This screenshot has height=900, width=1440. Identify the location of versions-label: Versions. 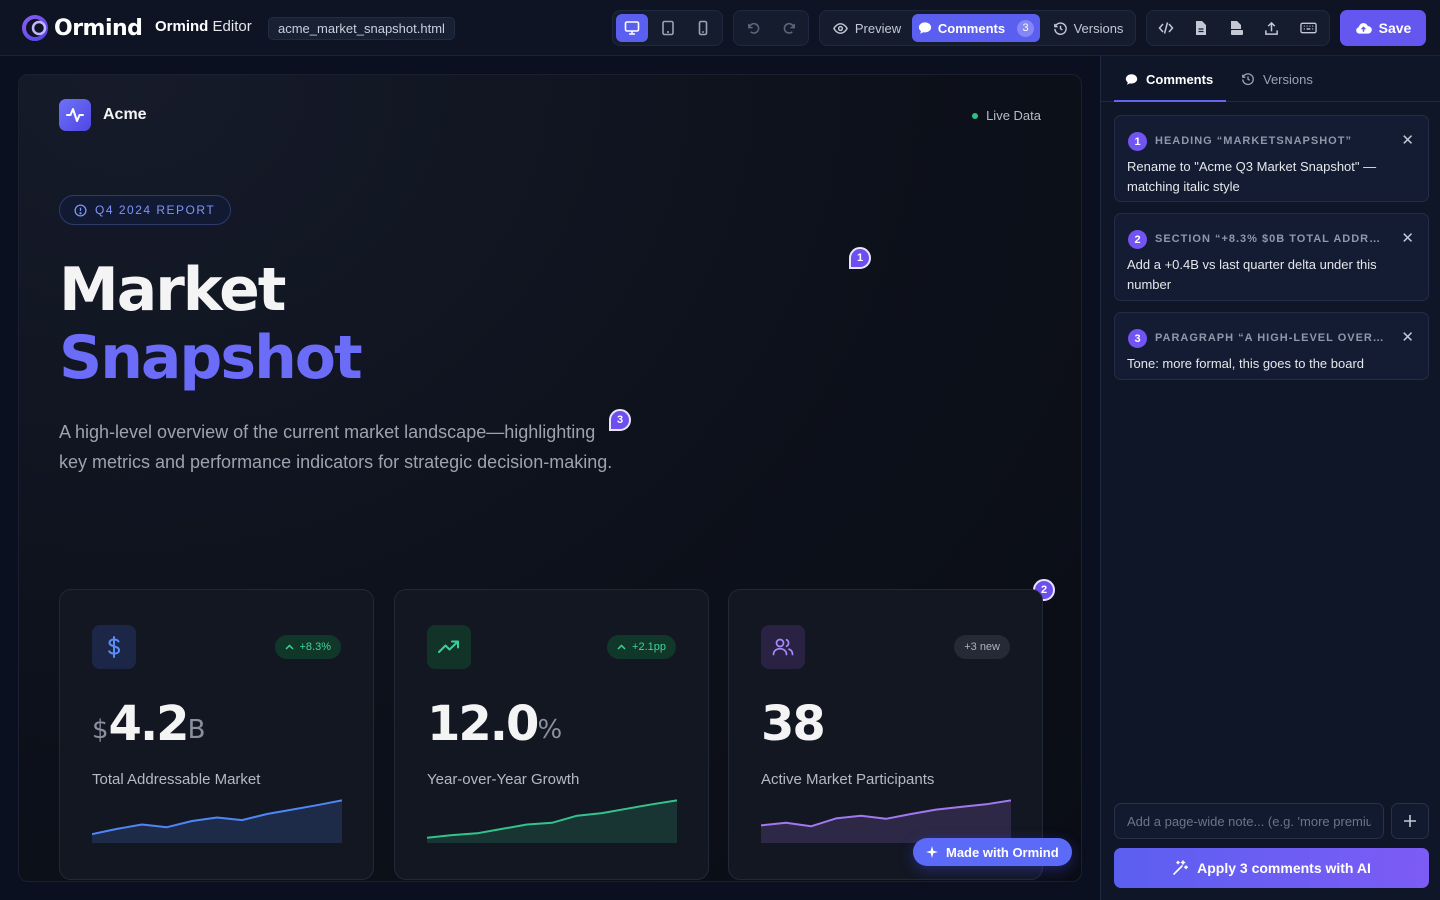
(1098, 28).